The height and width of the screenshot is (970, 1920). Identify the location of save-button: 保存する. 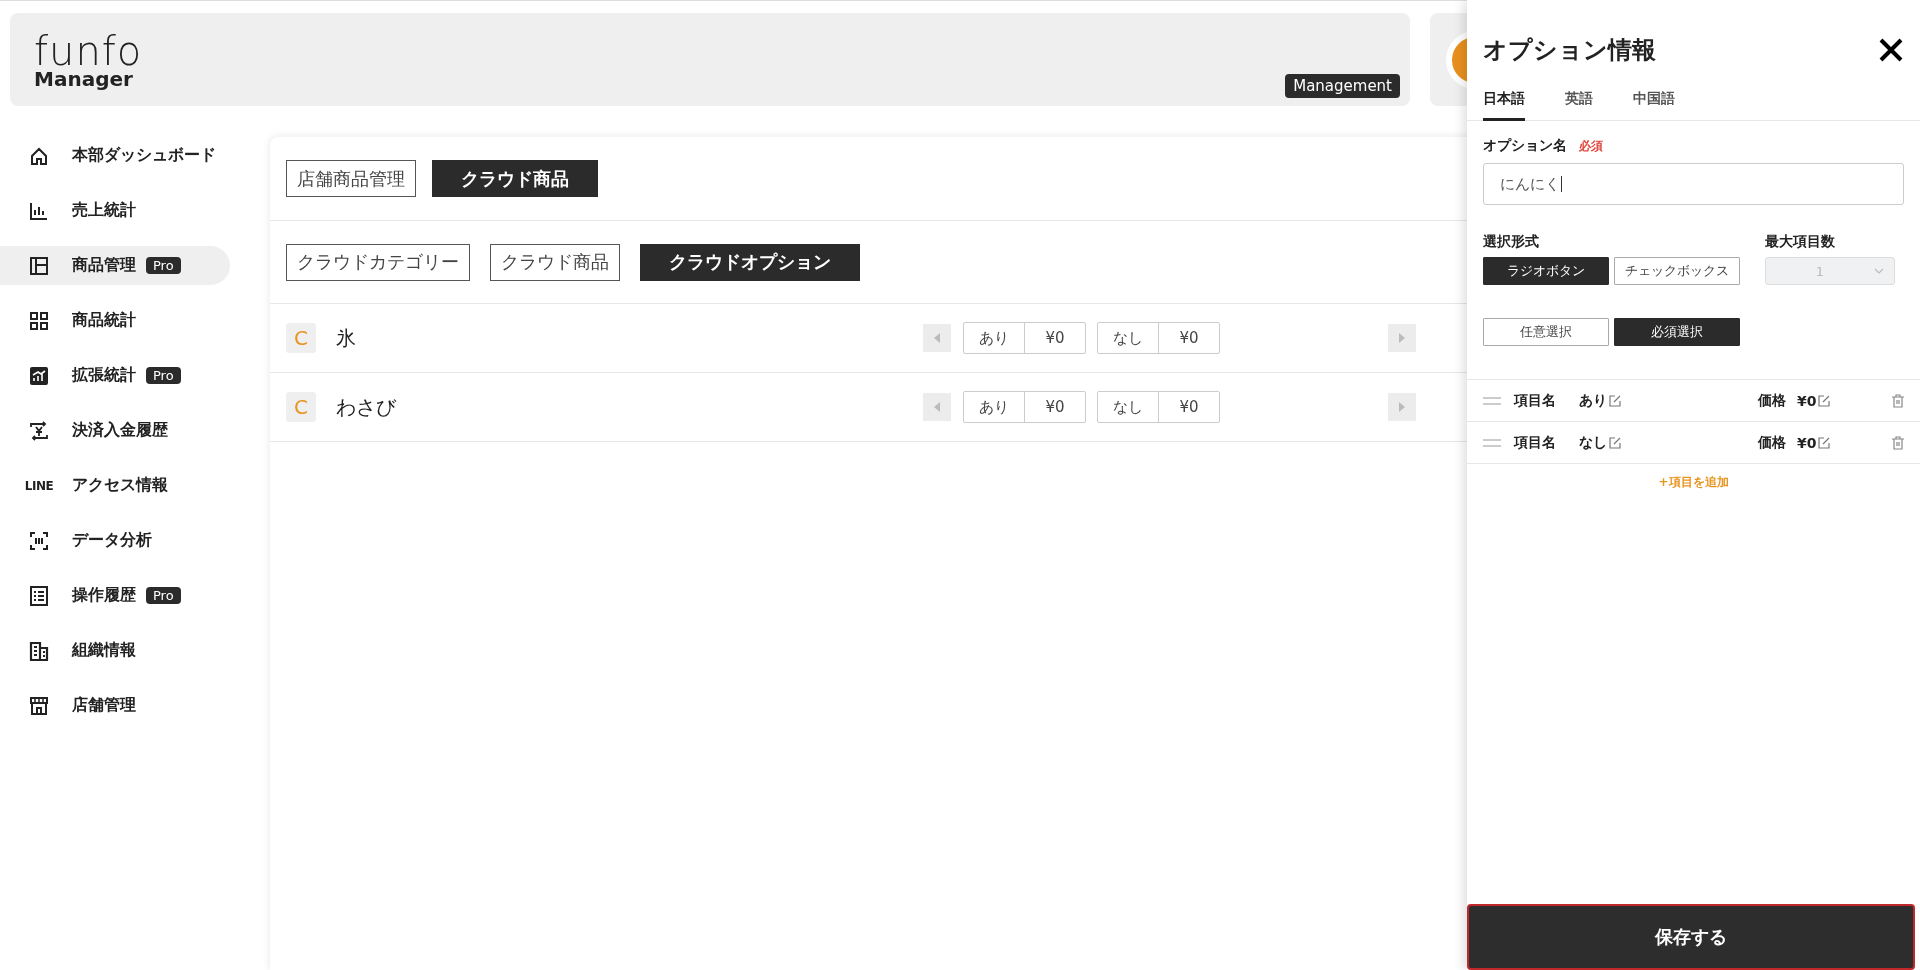
(1691, 937).